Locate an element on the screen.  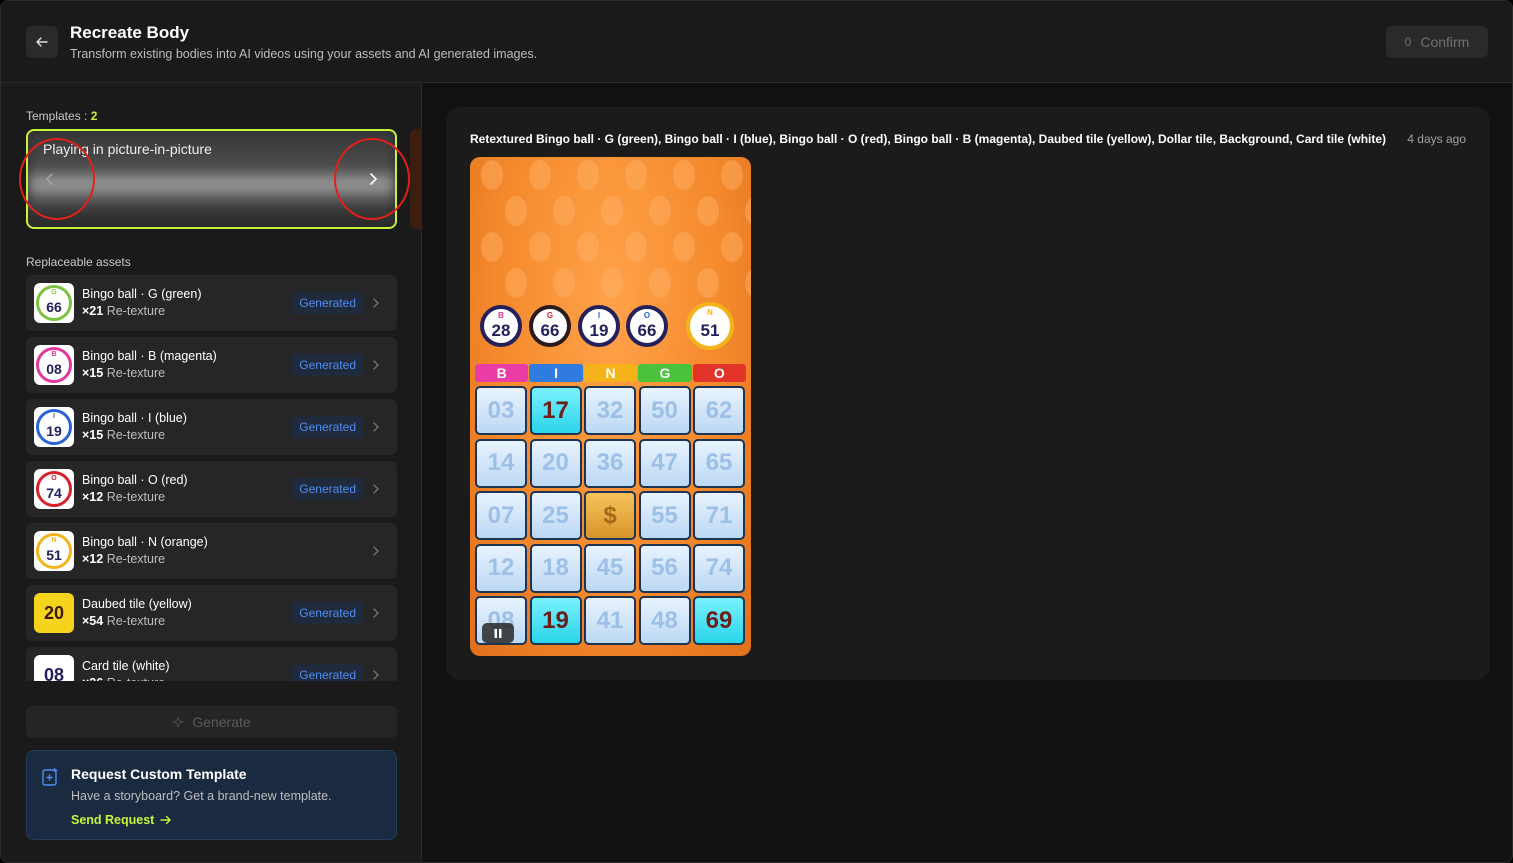
bingo-card-tile: 07 is located at coordinates (501, 515).